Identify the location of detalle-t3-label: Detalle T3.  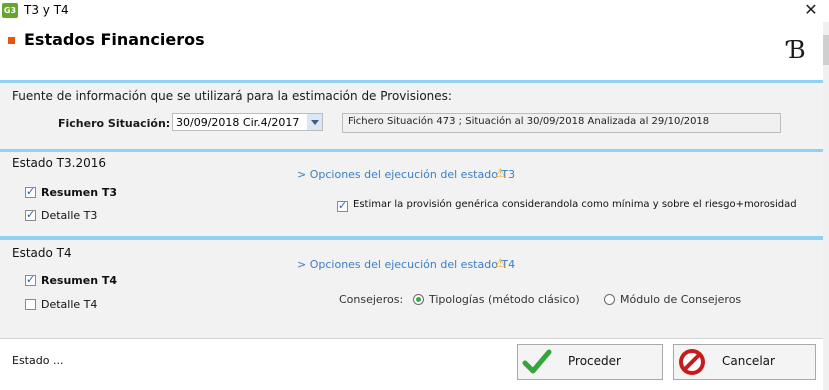
(69, 215).